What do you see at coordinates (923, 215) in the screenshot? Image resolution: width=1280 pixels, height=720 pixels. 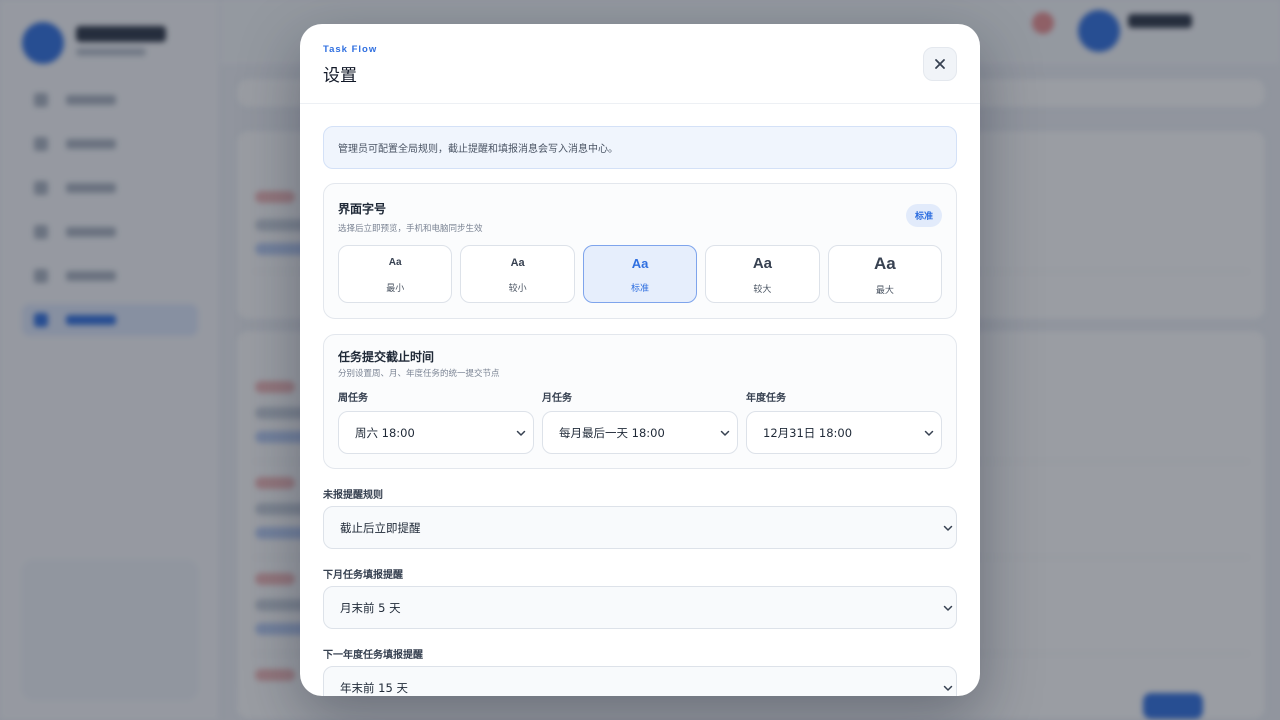 I see `current-size-badge: 标准` at bounding box center [923, 215].